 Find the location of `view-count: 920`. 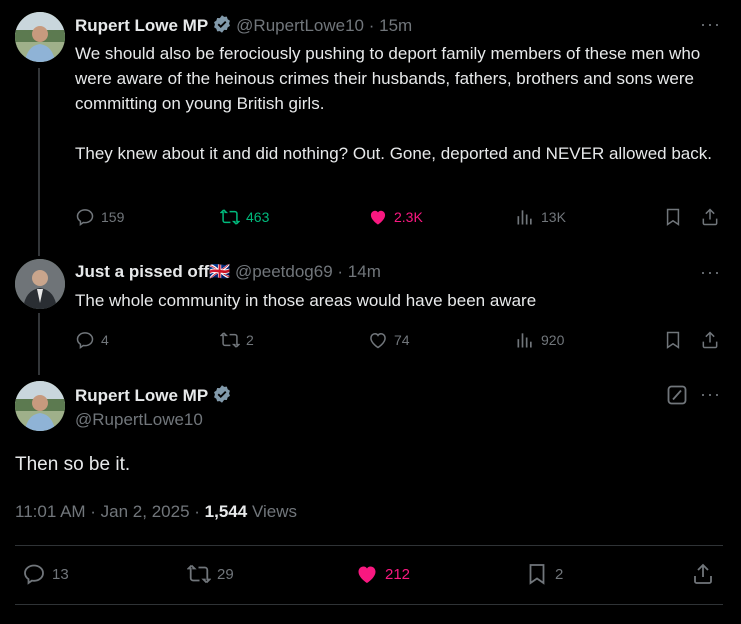

view-count: 920 is located at coordinates (553, 340).